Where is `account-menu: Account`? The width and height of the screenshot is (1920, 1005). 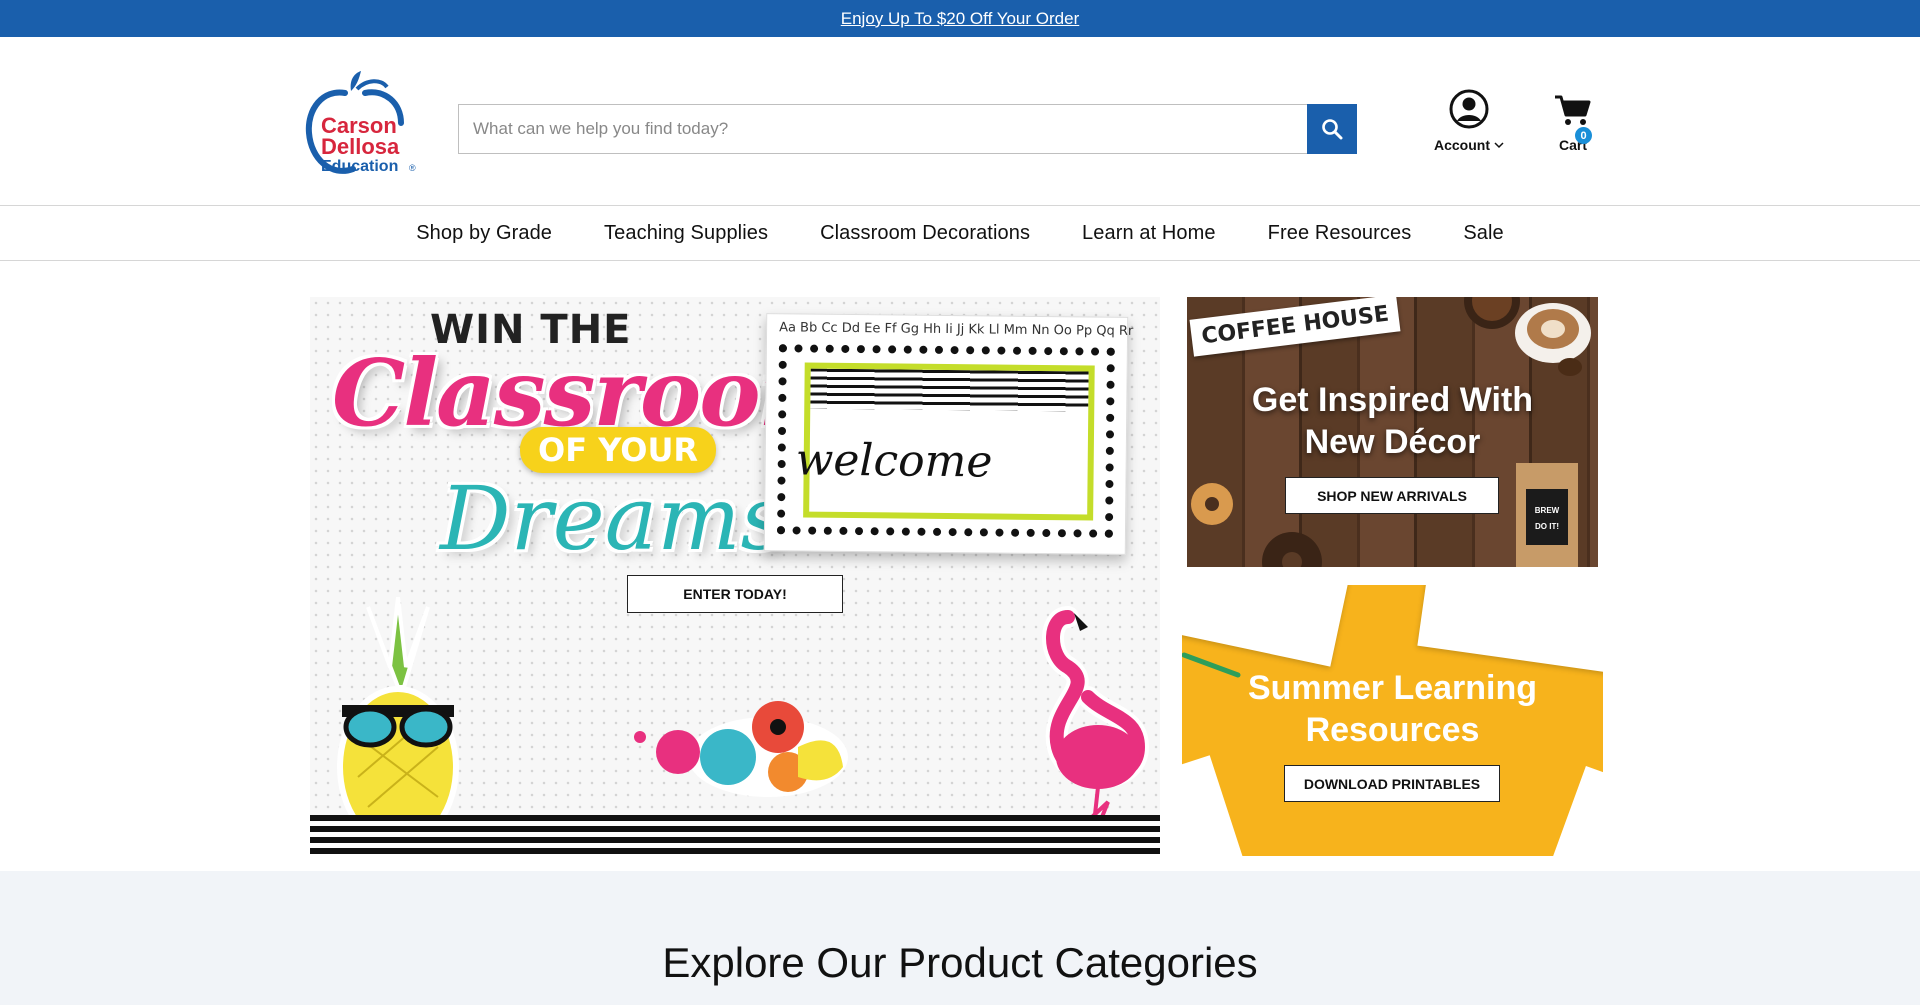 account-menu: Account is located at coordinates (1469, 123).